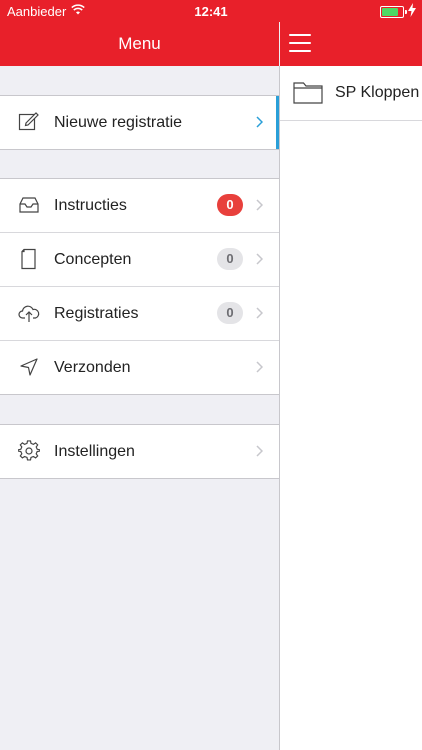 The image size is (422, 750). Describe the element at coordinates (92, 367) in the screenshot. I see `menu-item-label: Verzonden` at that location.